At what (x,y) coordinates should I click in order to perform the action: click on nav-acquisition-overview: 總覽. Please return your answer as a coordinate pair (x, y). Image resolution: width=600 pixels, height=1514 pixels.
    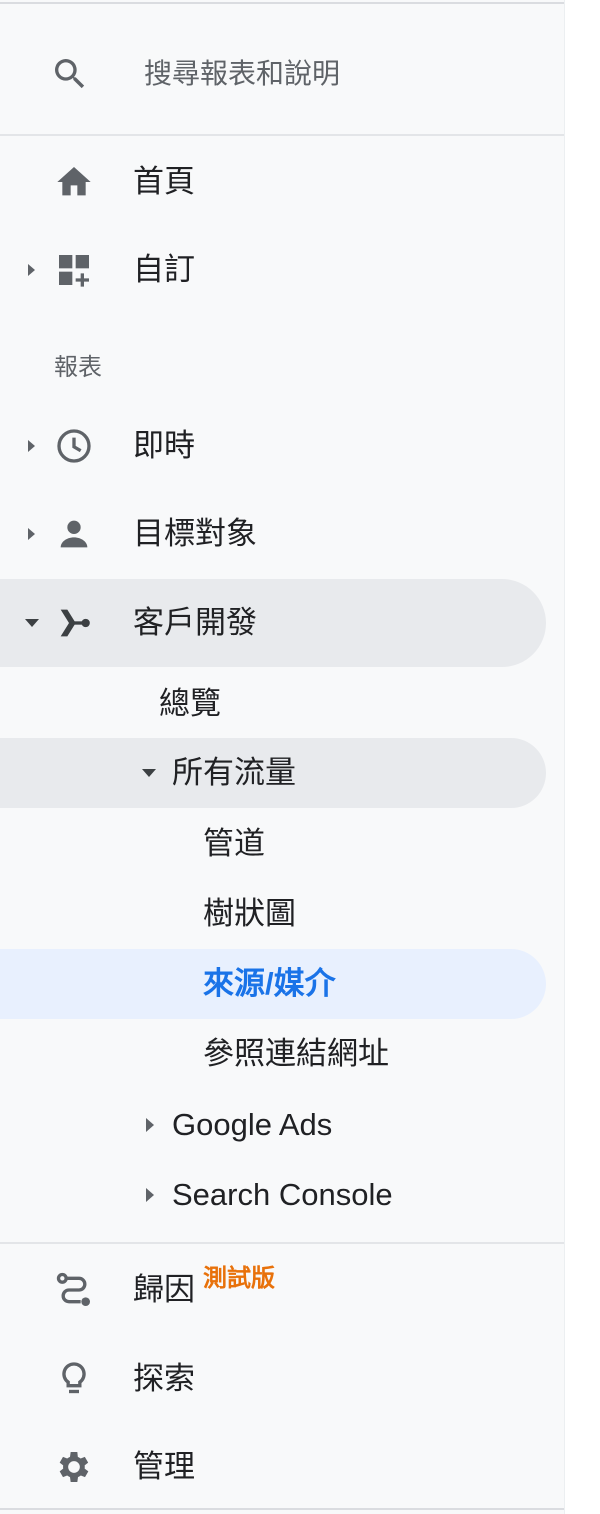
    Looking at the image, I should click on (273, 704).